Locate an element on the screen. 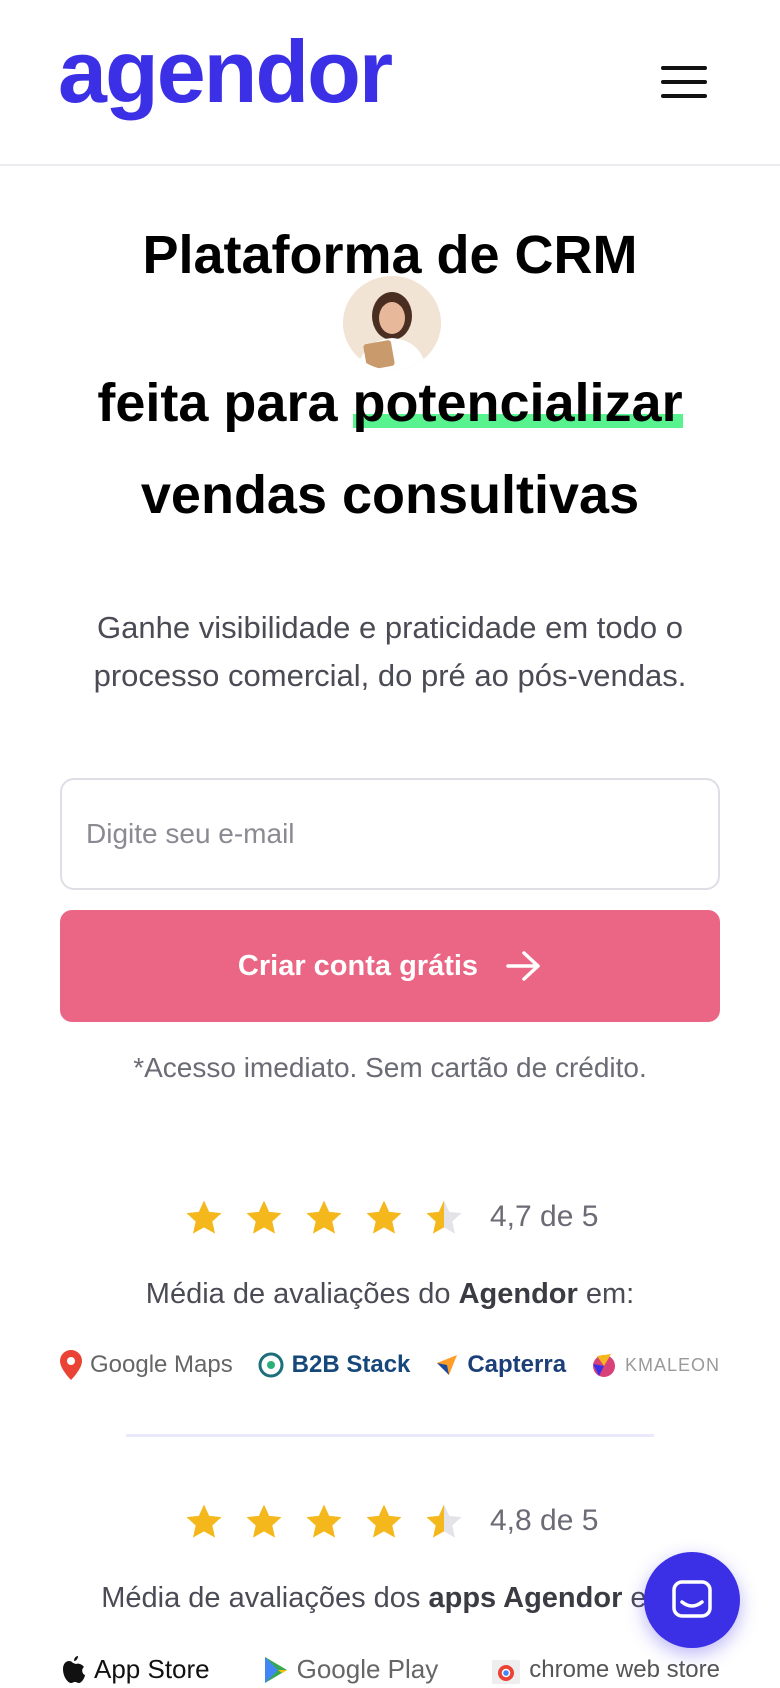 This screenshot has width=780, height=1688. create-free-account-button: Criar conta grátis is located at coordinates (390, 966).